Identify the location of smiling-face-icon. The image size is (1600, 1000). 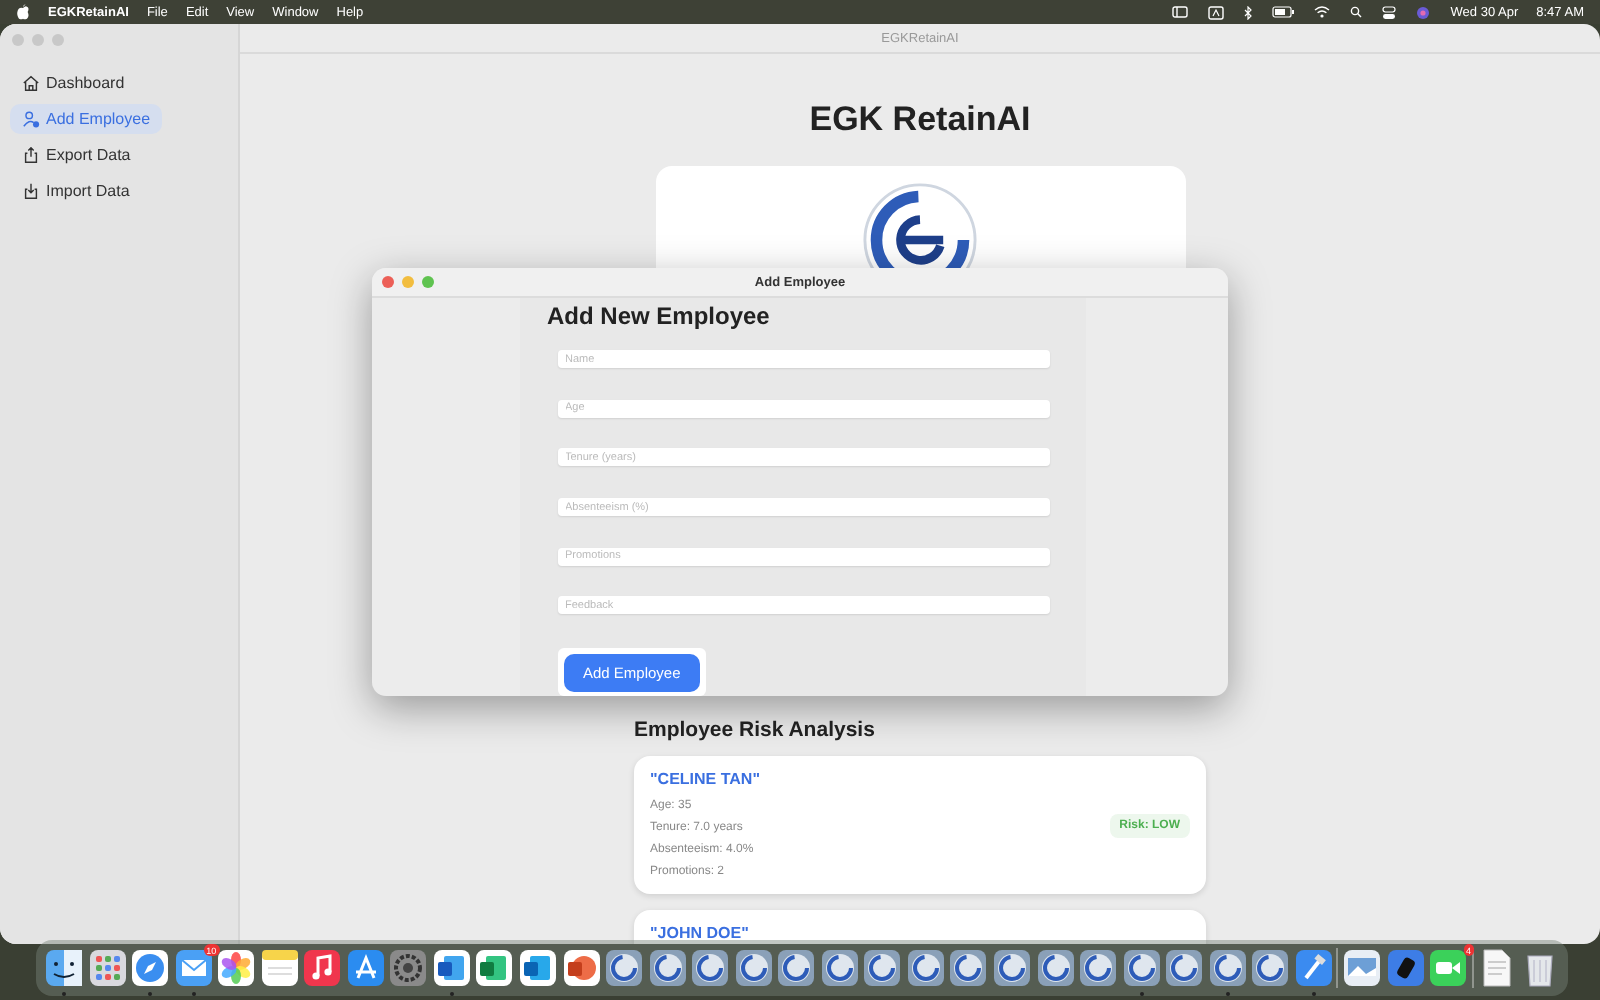
(64, 968).